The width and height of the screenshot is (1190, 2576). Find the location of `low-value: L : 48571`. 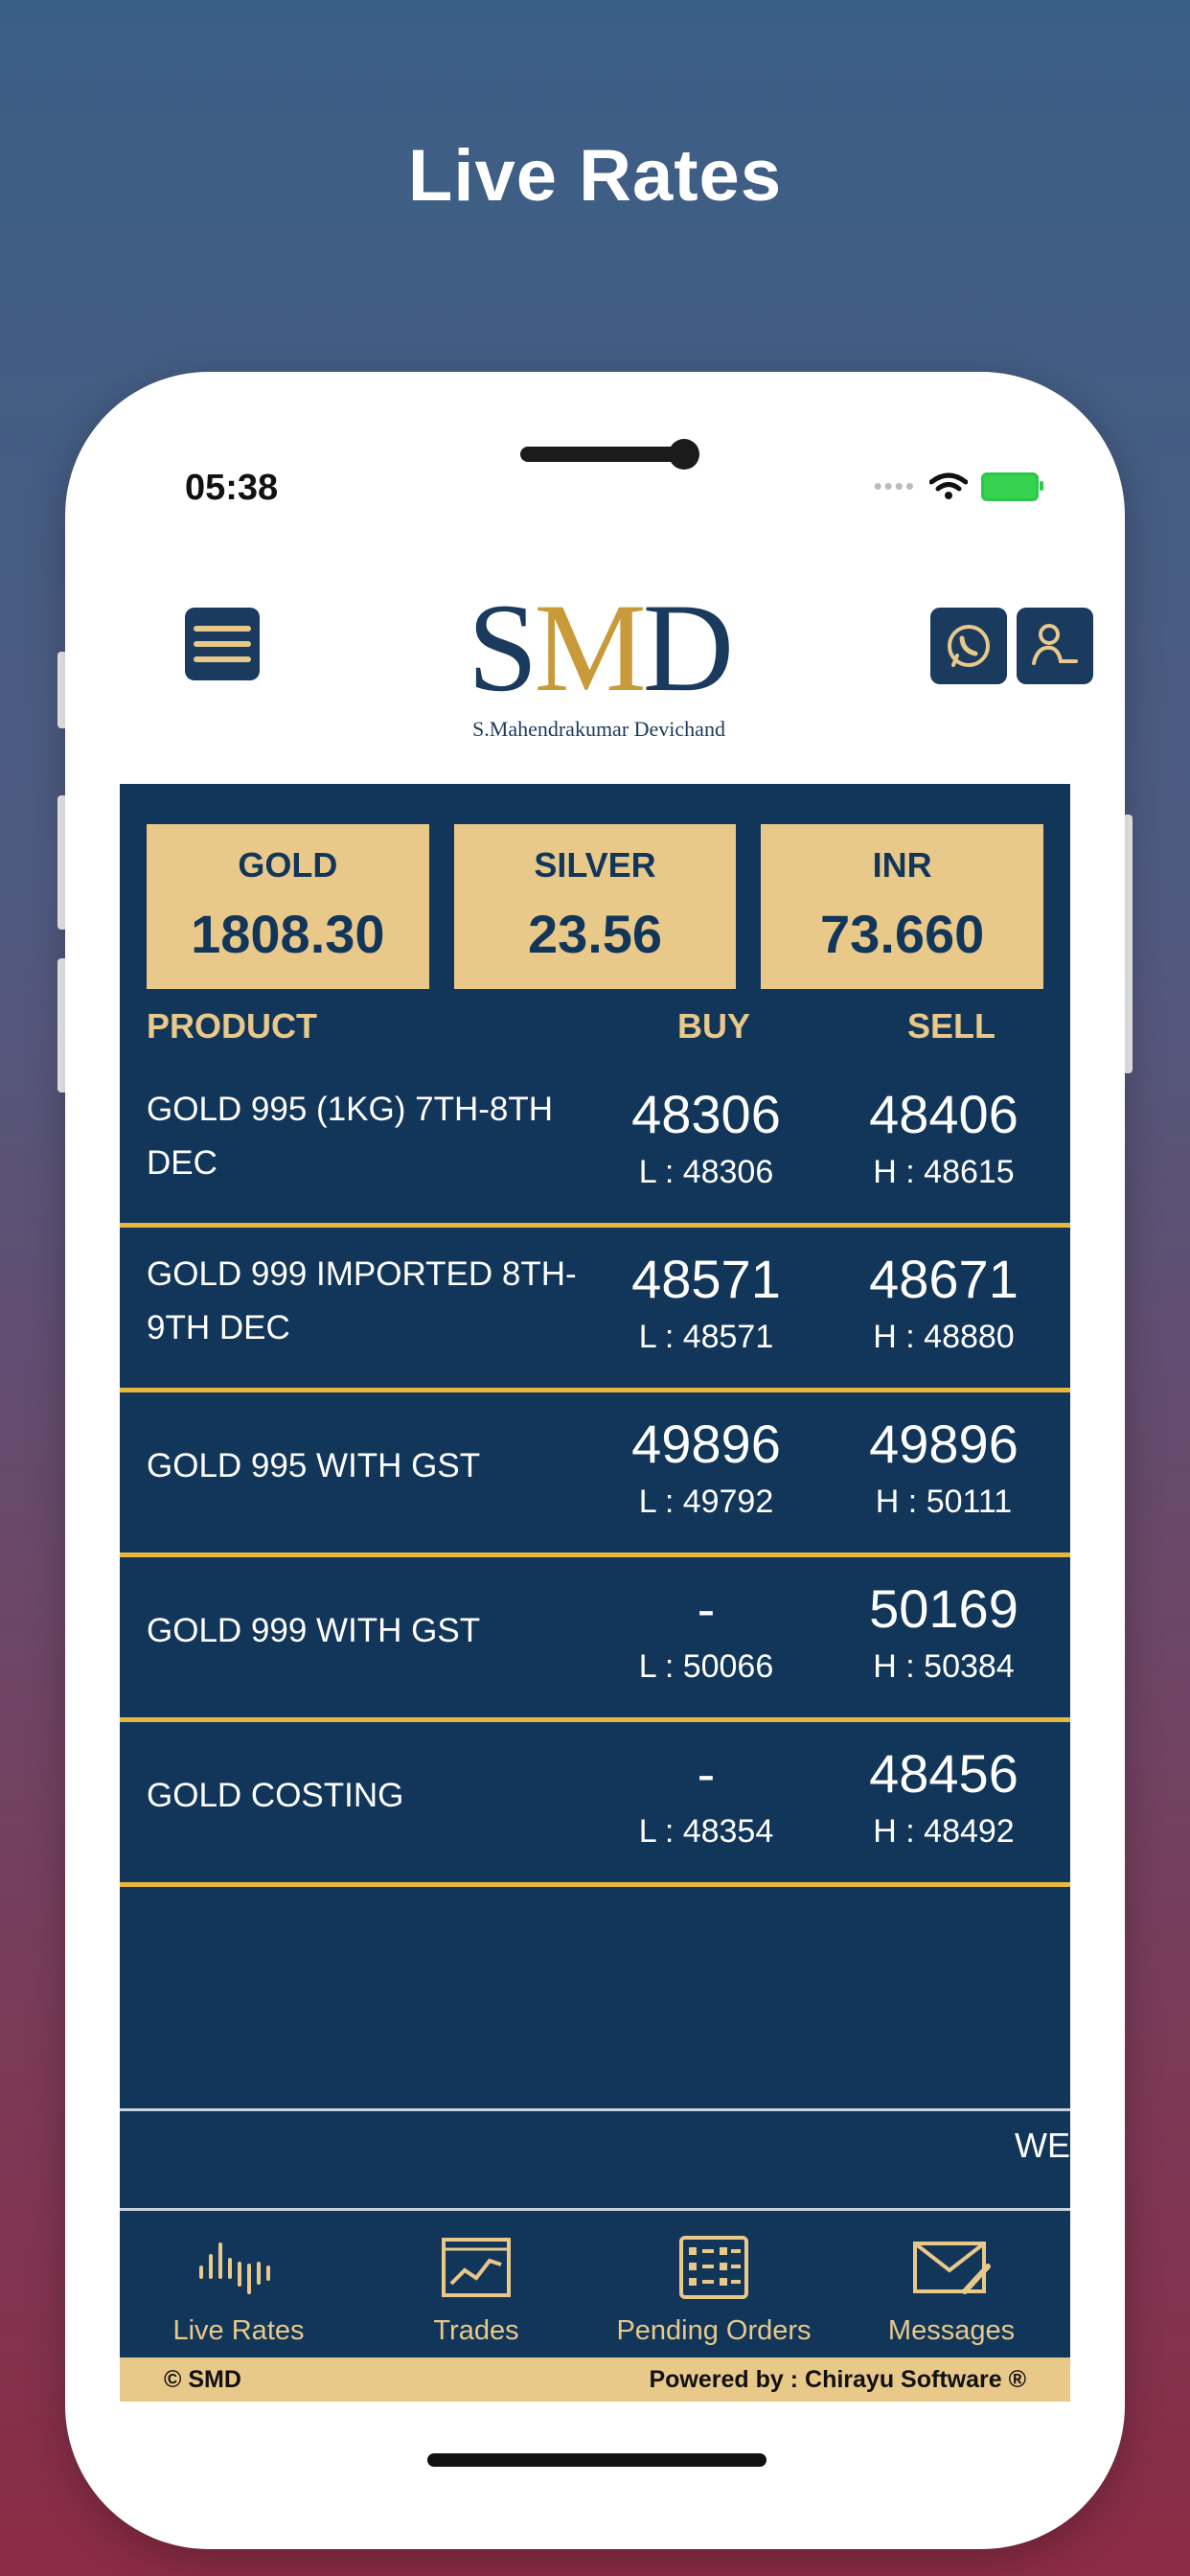

low-value: L : 48571 is located at coordinates (706, 1337).